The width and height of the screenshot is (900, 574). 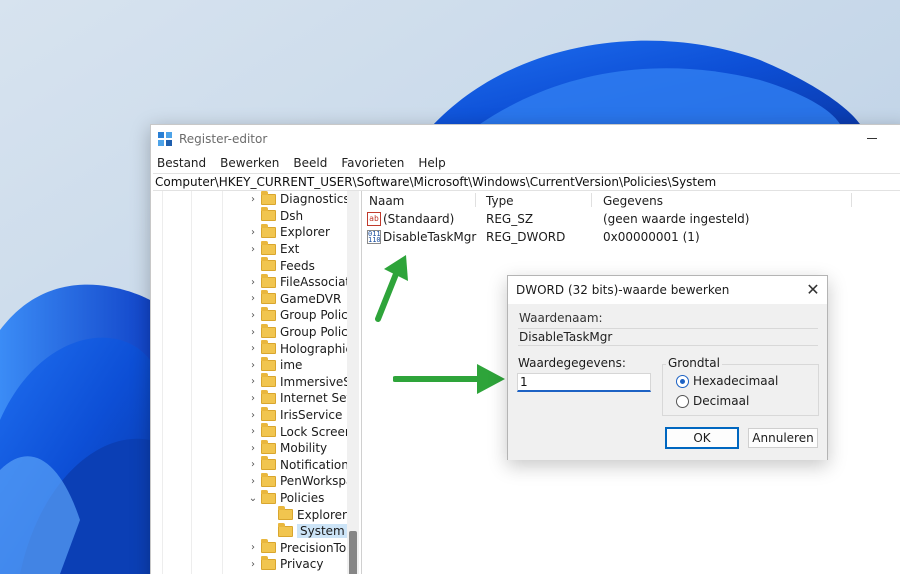 I want to click on tree-item: System, so click(x=306, y=531).